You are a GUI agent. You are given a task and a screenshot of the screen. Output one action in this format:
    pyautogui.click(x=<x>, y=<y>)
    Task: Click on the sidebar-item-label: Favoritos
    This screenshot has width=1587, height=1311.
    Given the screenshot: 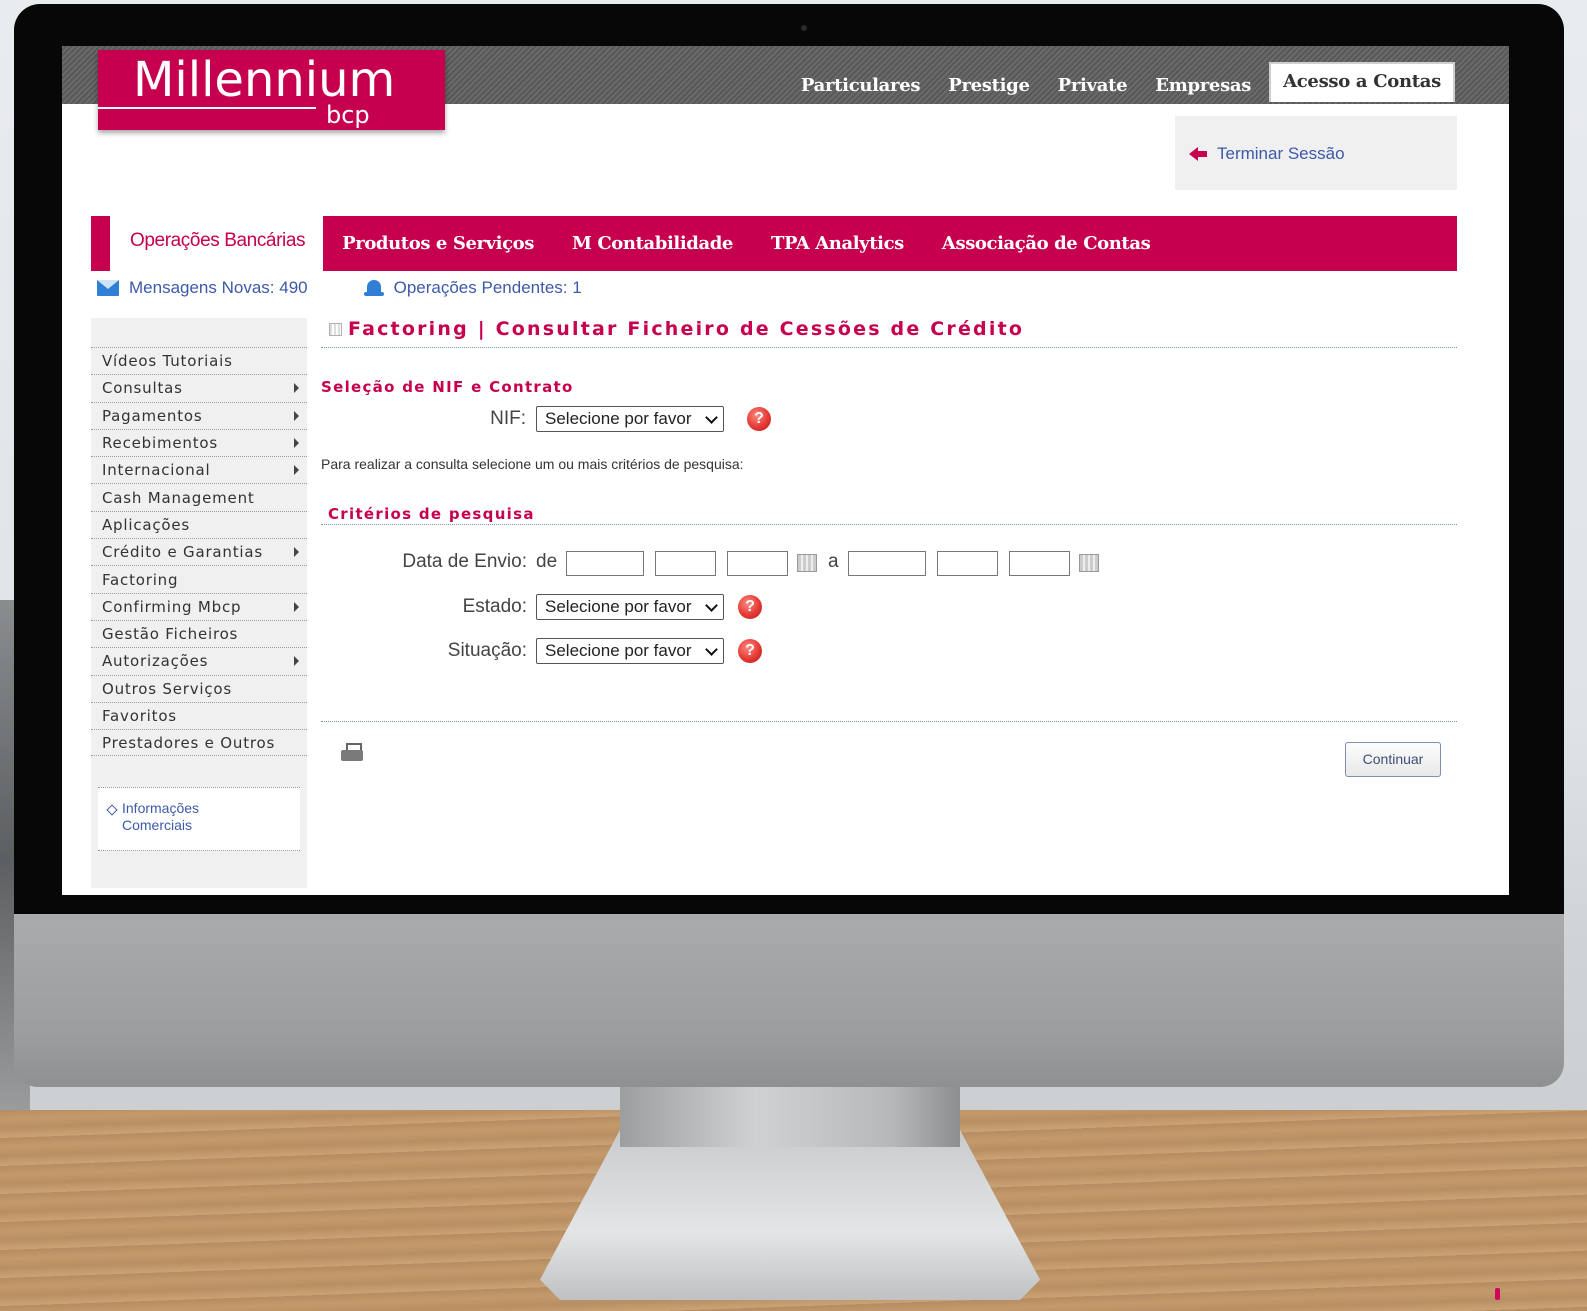 What is the action you would take?
    pyautogui.click(x=139, y=716)
    